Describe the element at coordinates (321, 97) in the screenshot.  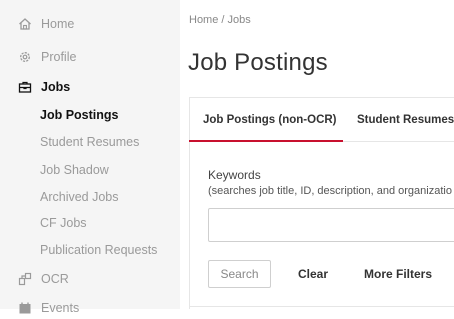
I see `card-top-border` at that location.